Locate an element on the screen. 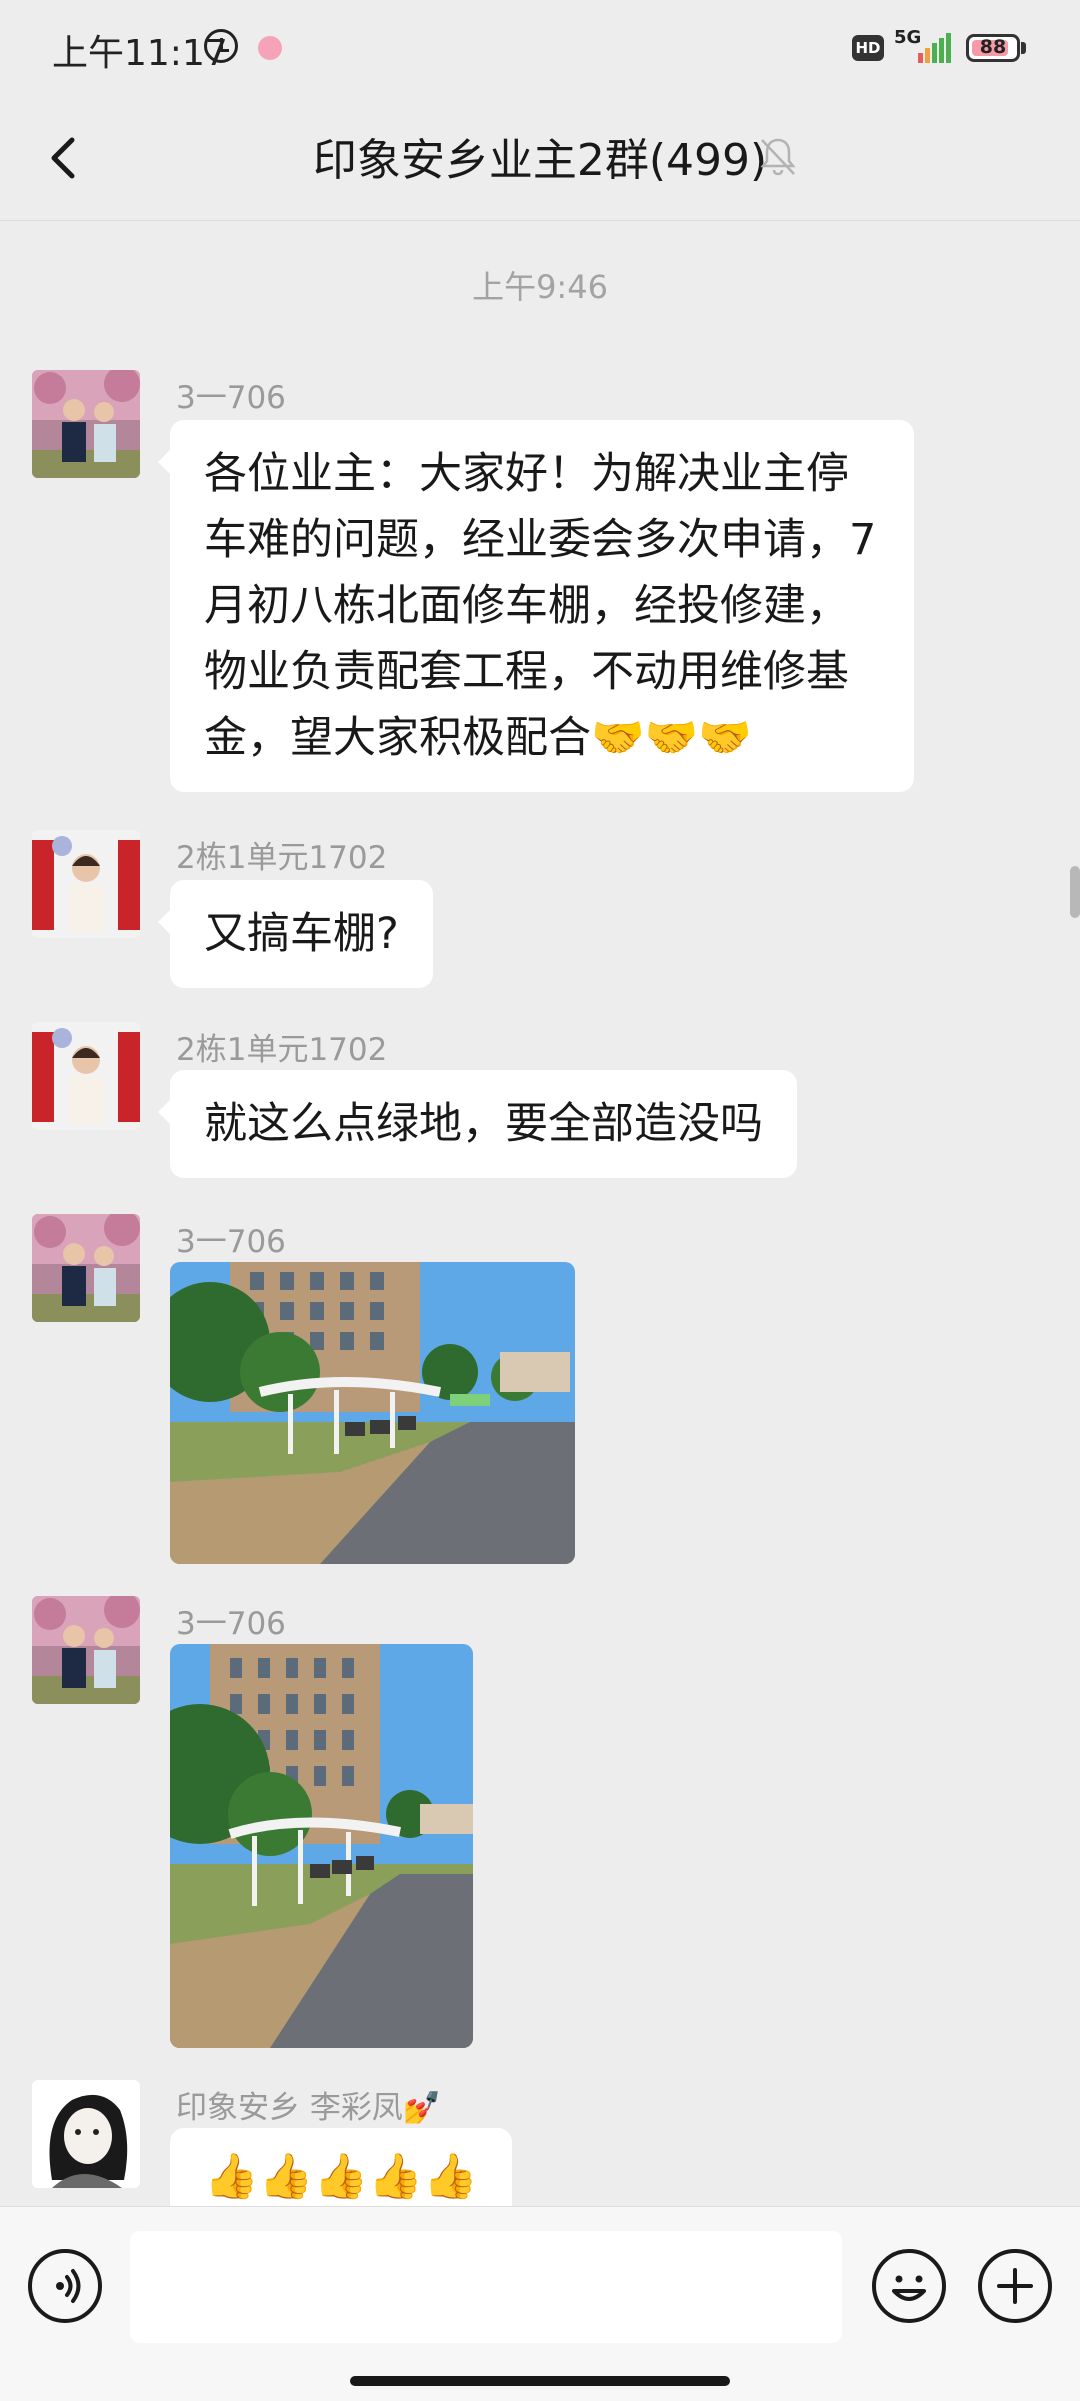  message-bubble: 就这么点绿地，要全部造没吗 is located at coordinates (477, 1124).